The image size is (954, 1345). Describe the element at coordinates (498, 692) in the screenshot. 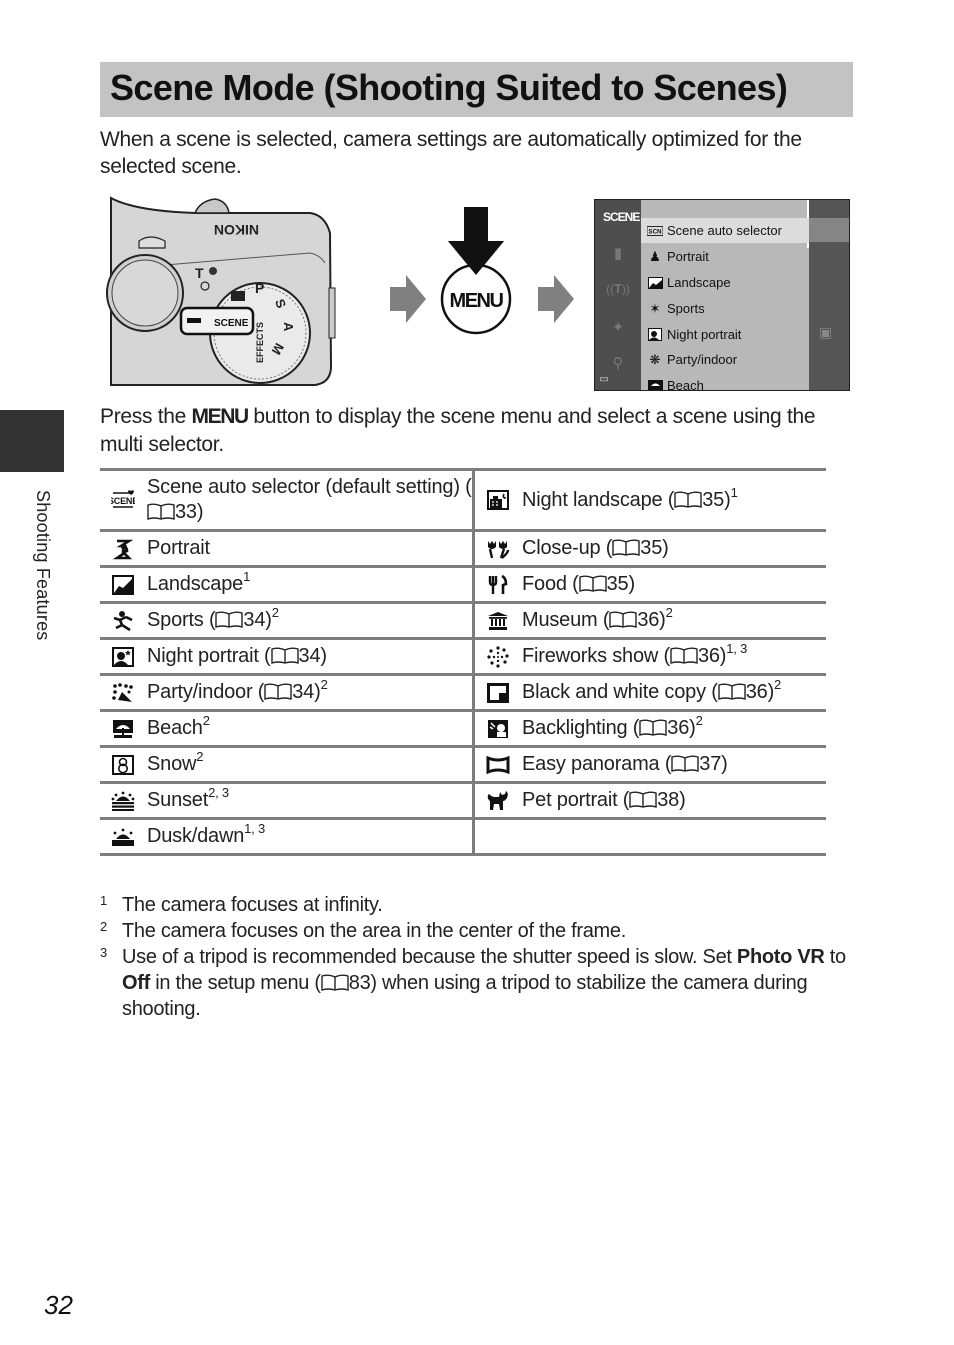

I see `bw-copy-icon` at that location.